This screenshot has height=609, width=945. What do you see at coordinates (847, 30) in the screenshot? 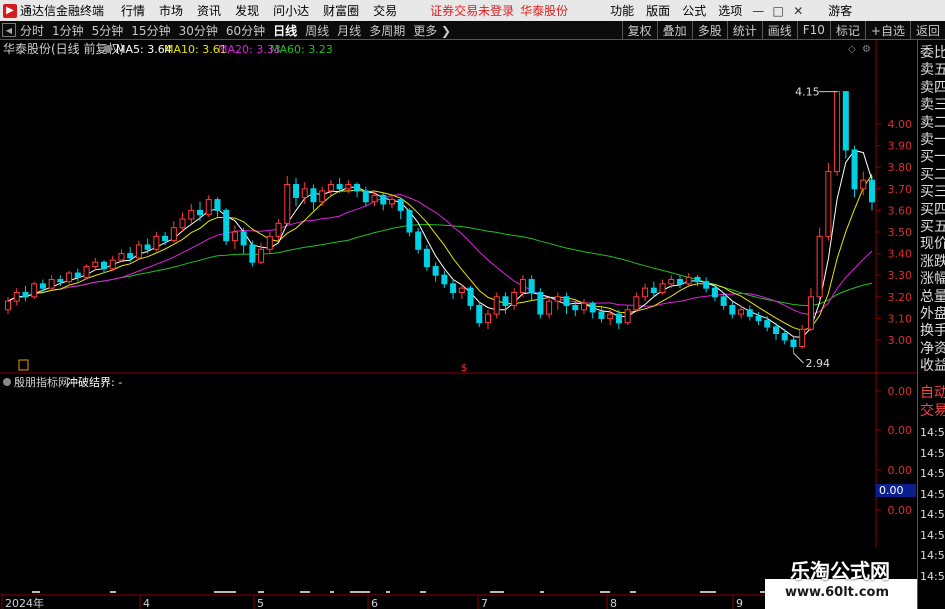
I see `tool-mark: 标记` at bounding box center [847, 30].